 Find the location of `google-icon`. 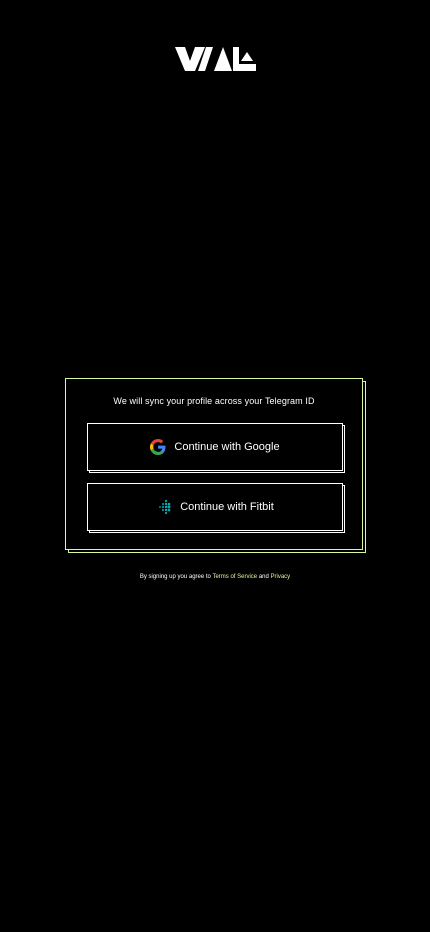

google-icon is located at coordinates (158, 447).